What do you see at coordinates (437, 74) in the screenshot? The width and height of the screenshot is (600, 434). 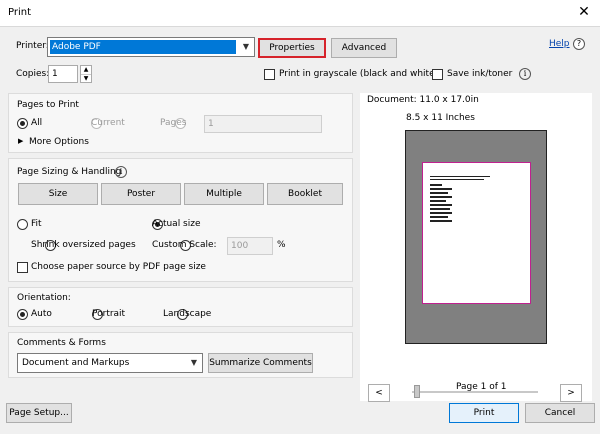 I see `save-ink-checkbox` at bounding box center [437, 74].